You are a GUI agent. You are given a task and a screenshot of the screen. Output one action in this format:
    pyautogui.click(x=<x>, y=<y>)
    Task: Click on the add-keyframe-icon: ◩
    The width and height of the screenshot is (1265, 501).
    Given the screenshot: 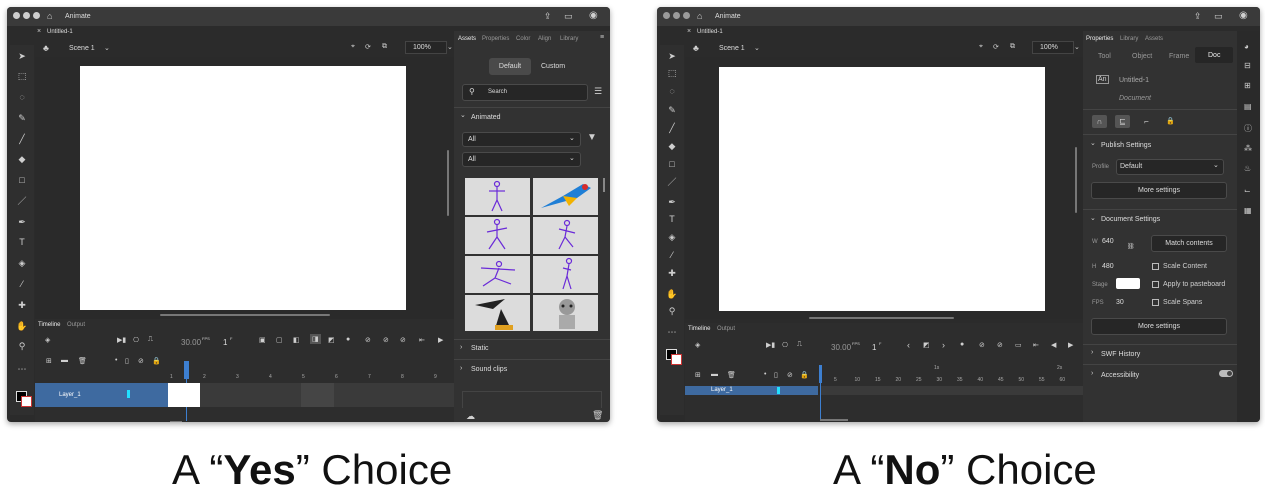 What is the action you would take?
    pyautogui.click(x=926, y=345)
    